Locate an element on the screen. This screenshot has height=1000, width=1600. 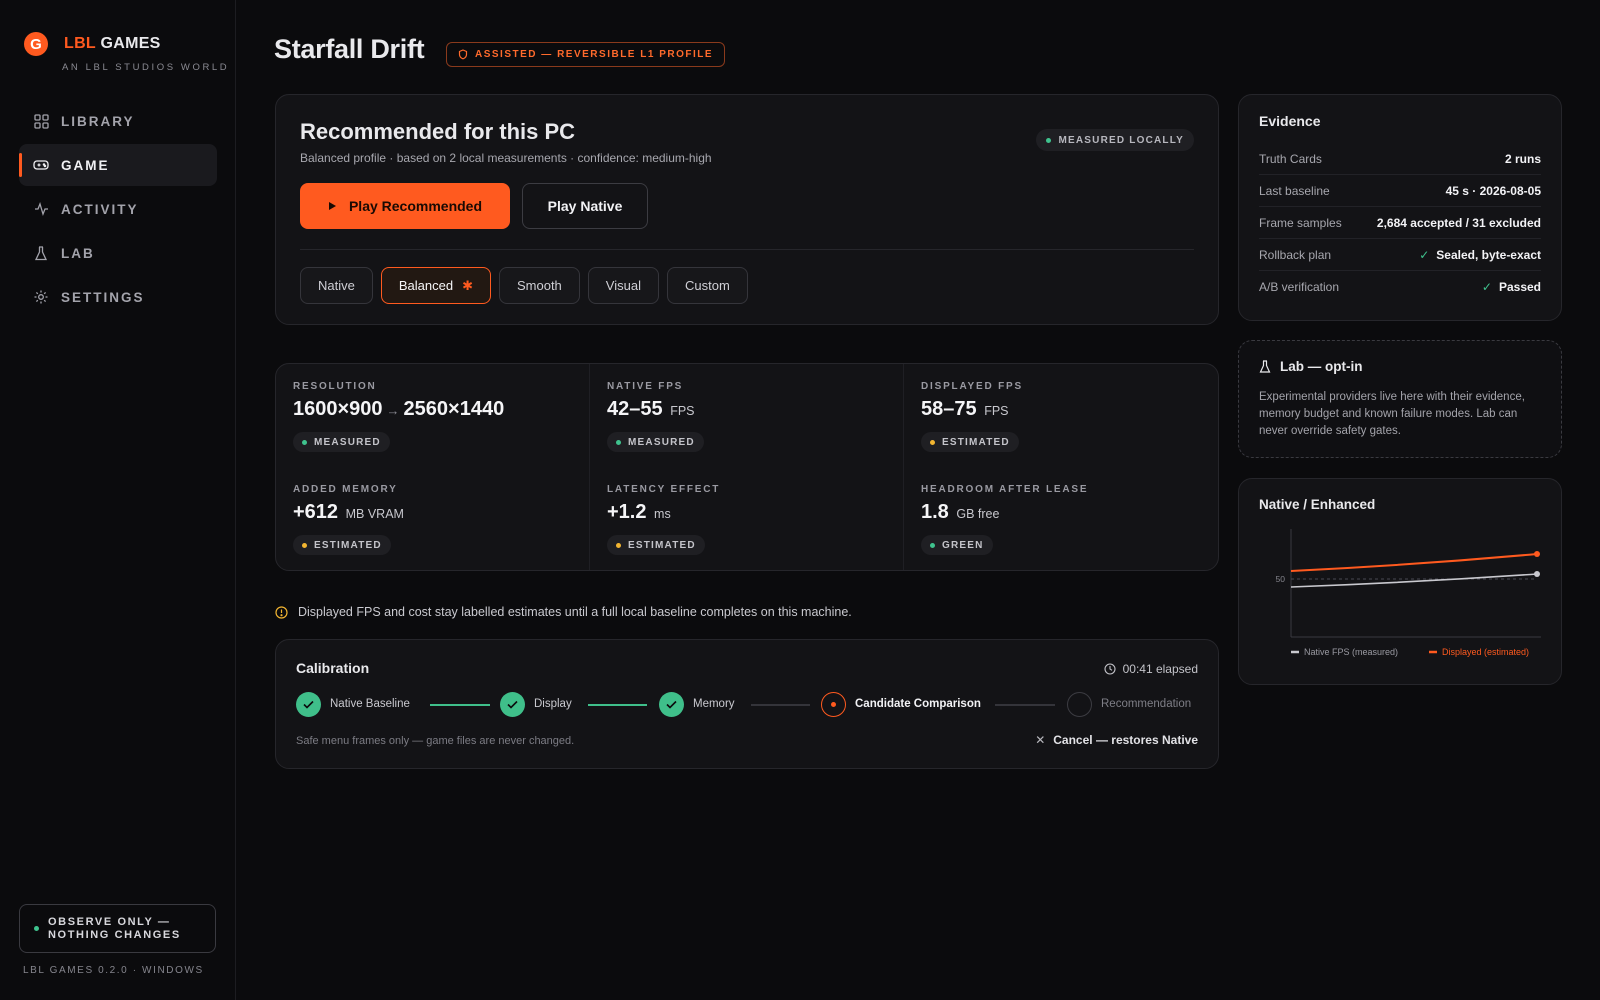
metric-unit: ms is located at coordinates (662, 514).